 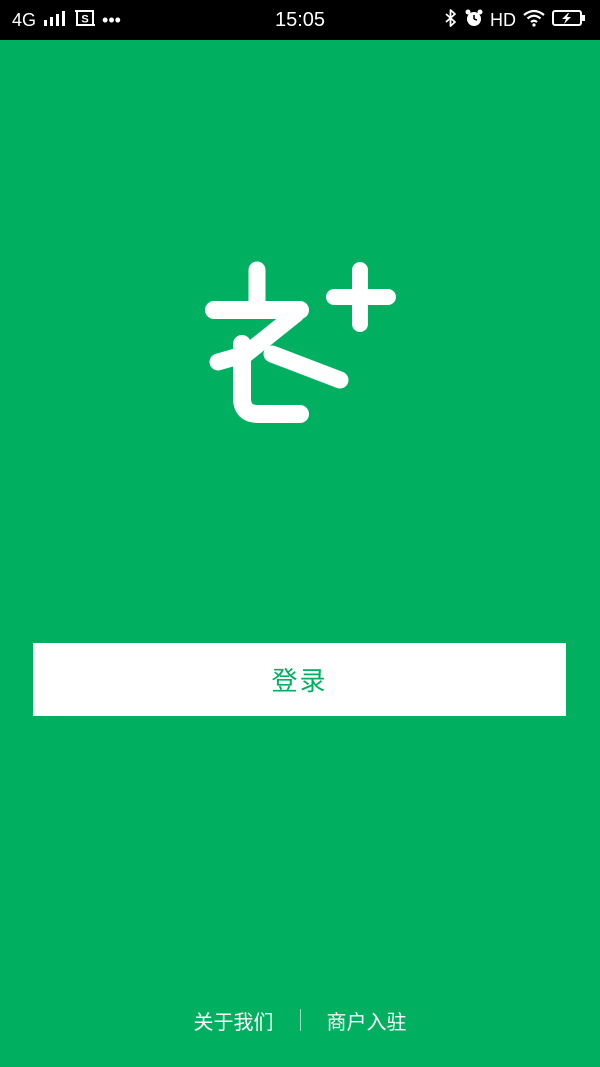 What do you see at coordinates (24, 20) in the screenshot?
I see `network-type: 4G` at bounding box center [24, 20].